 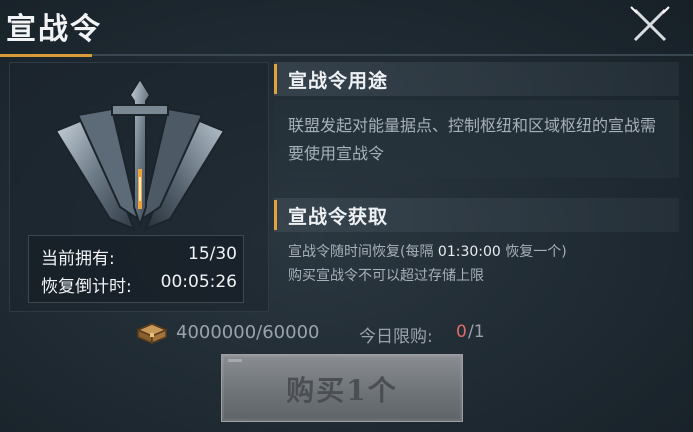 What do you see at coordinates (338, 81) in the screenshot?
I see `usage-heading: 宣战令用途` at bounding box center [338, 81].